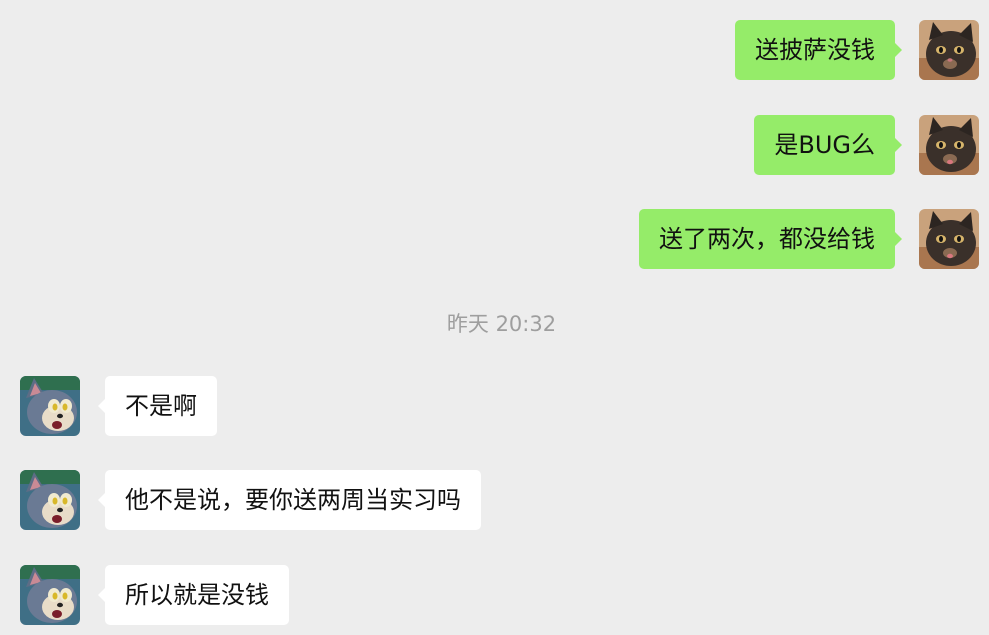 This screenshot has height=635, width=989. What do you see at coordinates (818, 50) in the screenshot?
I see `outgoing-message-bubble: 送披萨没钱` at bounding box center [818, 50].